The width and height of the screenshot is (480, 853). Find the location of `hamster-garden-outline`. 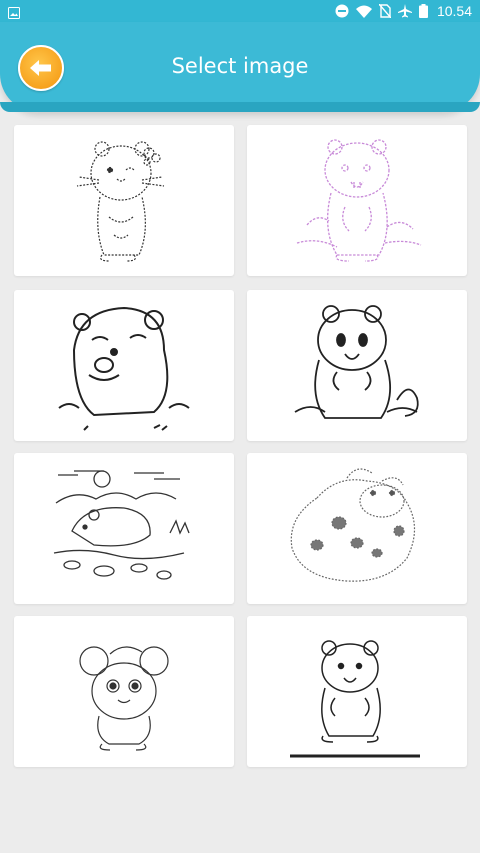

hamster-garden-outline is located at coordinates (121, 525).